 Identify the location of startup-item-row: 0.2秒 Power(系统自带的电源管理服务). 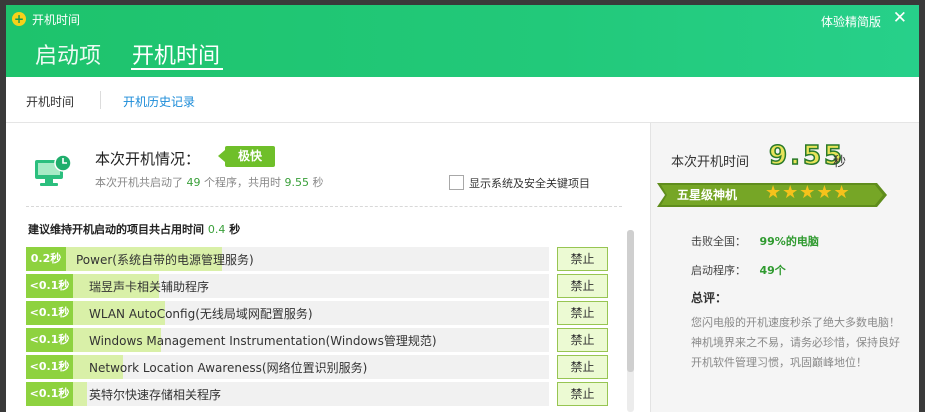
(287, 259).